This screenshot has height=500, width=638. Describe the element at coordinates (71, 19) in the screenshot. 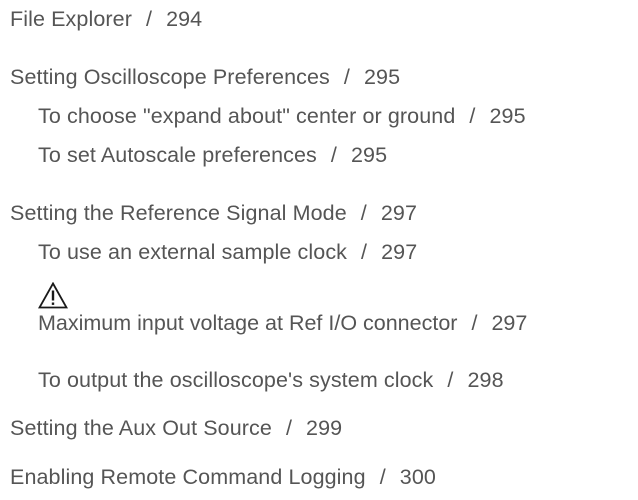

I see `toc-entry-title: File Explorer` at that location.